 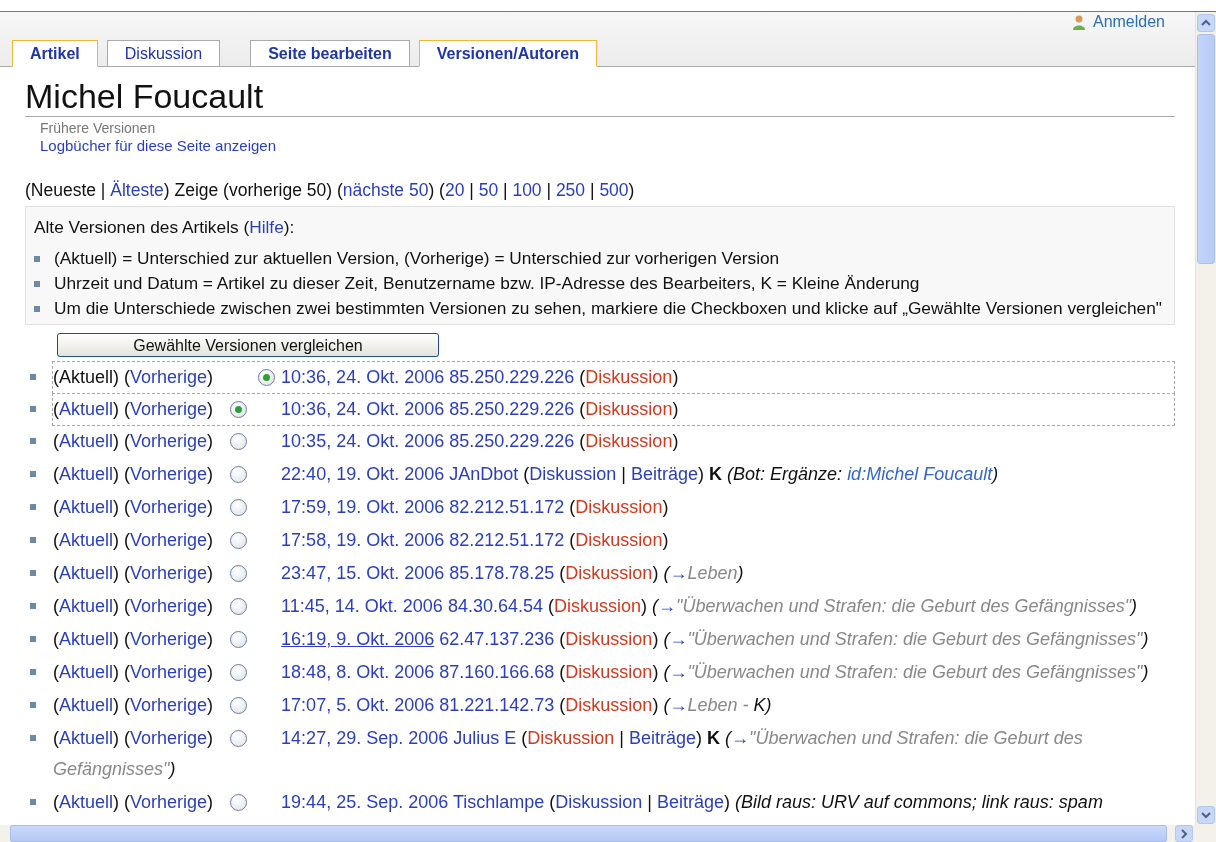 I want to click on pager-link: 100, so click(x=527, y=190).